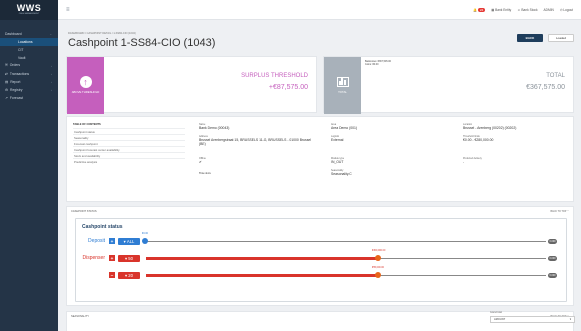  Describe the element at coordinates (561, 38) in the screenshot. I see `loaded-button: Loaded` at that location.